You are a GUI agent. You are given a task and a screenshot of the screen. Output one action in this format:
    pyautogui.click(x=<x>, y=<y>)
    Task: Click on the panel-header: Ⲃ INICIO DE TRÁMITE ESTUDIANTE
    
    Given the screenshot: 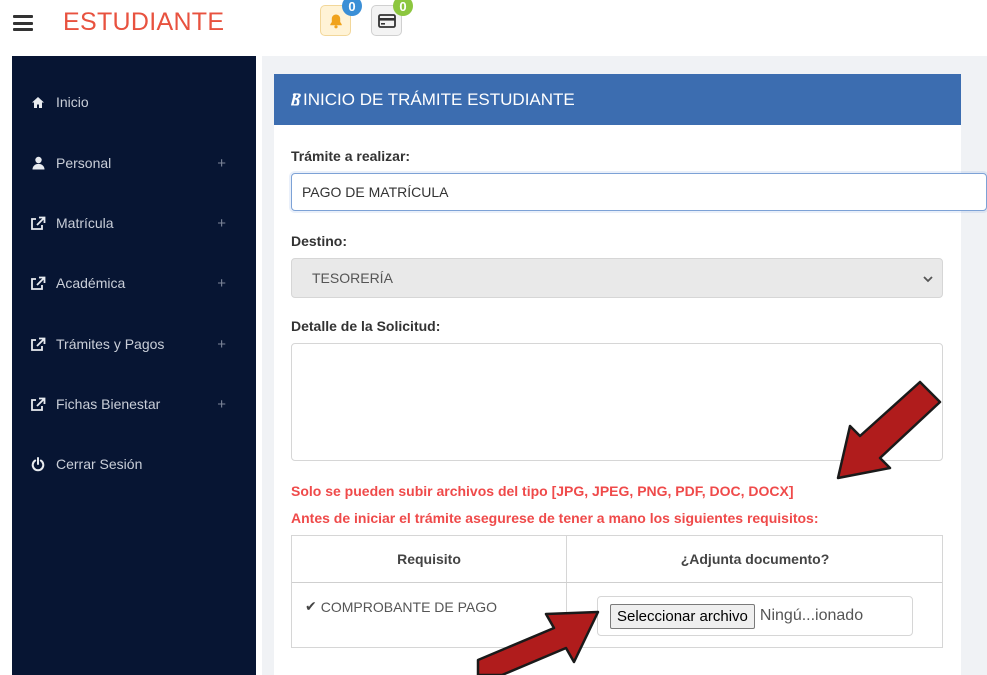 What is the action you would take?
    pyautogui.click(x=617, y=99)
    